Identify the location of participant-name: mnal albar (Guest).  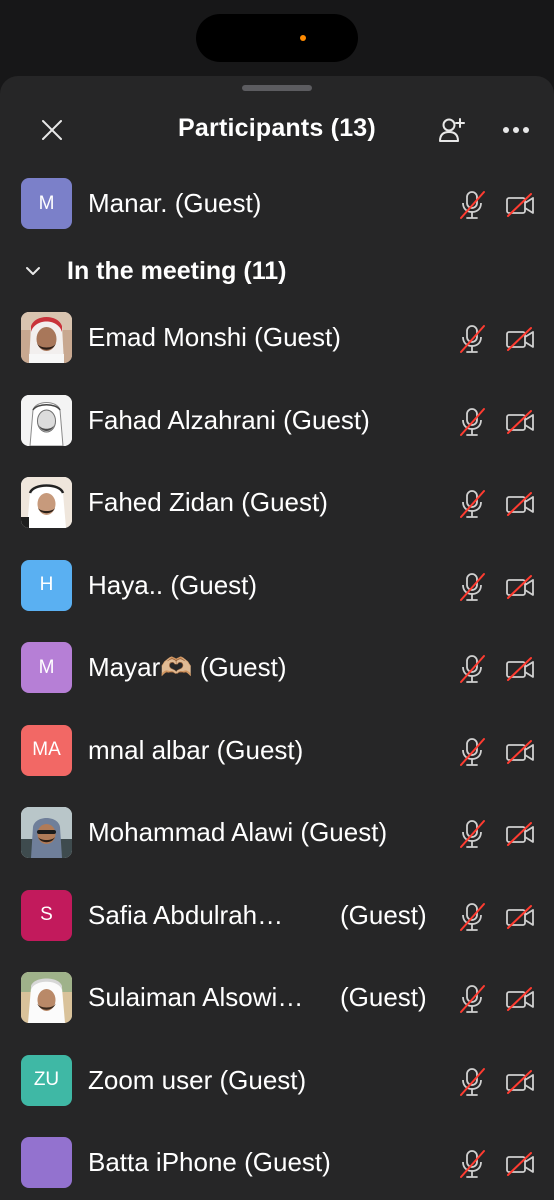
(196, 749).